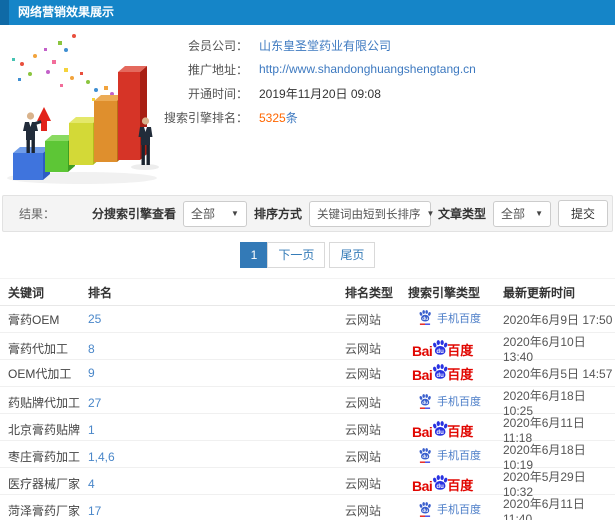 The width and height of the screenshot is (615, 520). Describe the element at coordinates (444, 292) in the screenshot. I see `col-header-engine-type: 搜索引擎类型` at that location.